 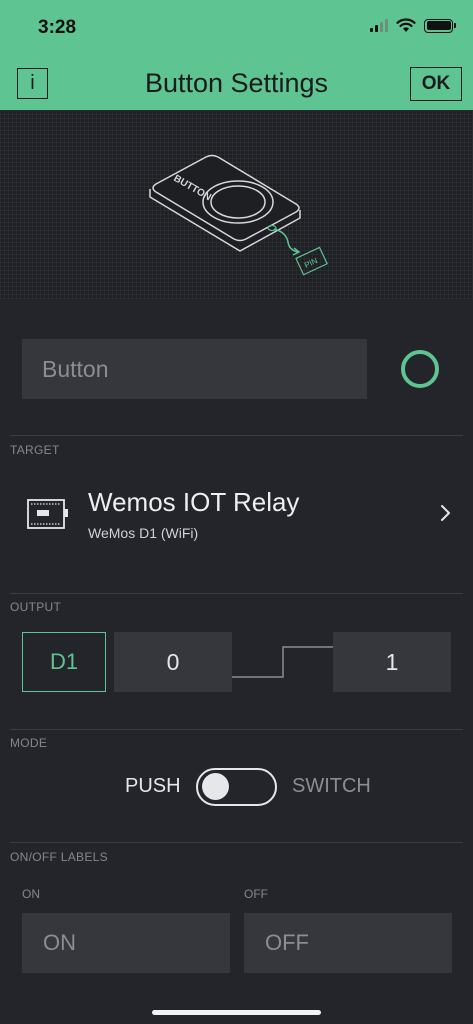 I want to click on status-icons, so click(x=413, y=25).